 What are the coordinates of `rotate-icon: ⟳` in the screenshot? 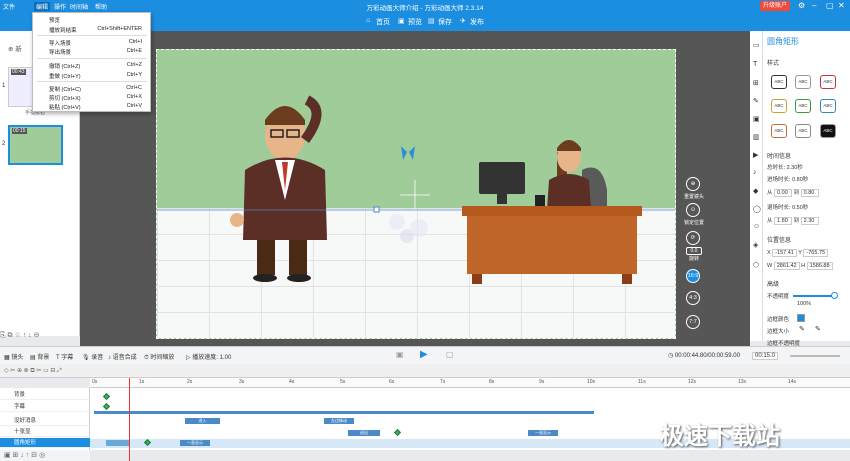 It's located at (693, 238).